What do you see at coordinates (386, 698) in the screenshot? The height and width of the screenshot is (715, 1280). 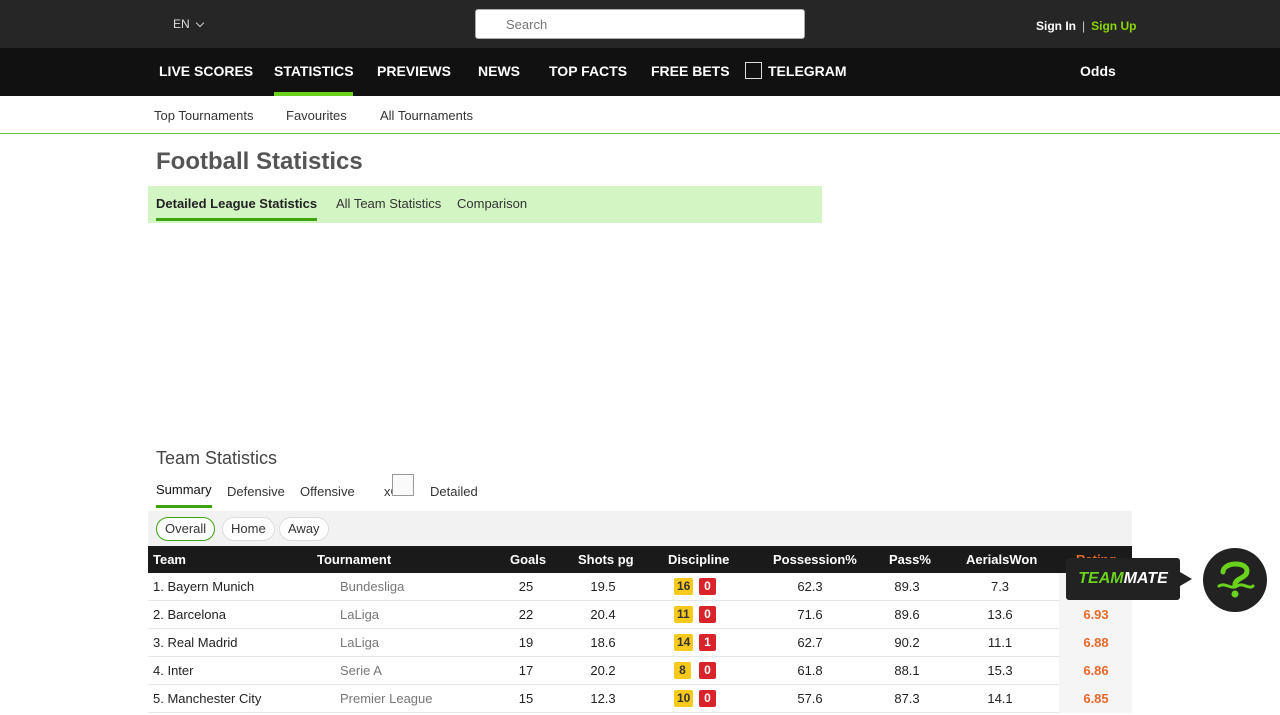 I see `tournament-name: Premier League` at bounding box center [386, 698].